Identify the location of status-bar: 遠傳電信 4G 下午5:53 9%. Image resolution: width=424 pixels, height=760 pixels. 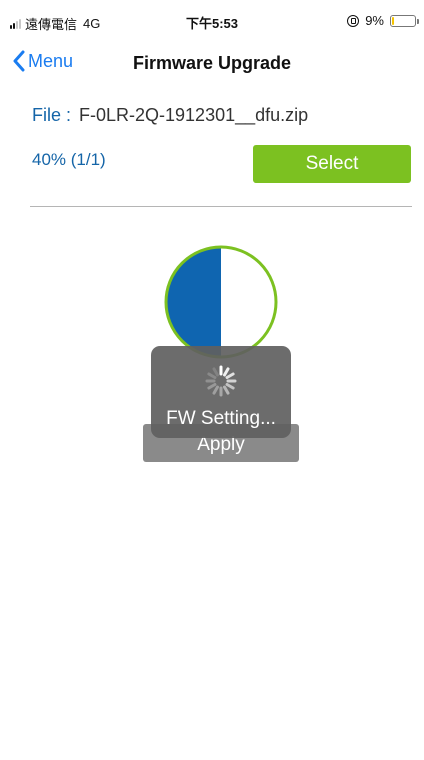
(212, 20).